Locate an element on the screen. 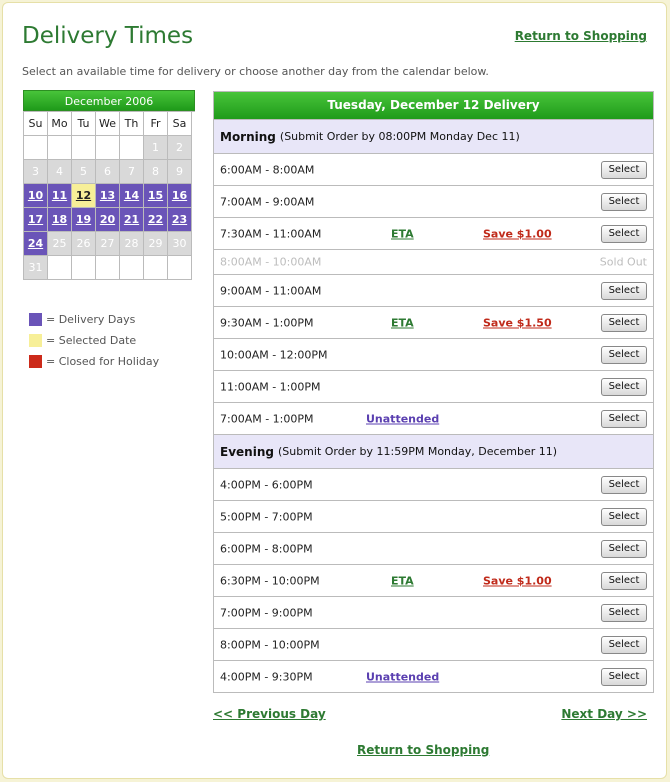  calendar-day-delivery: 24 is located at coordinates (36, 244).